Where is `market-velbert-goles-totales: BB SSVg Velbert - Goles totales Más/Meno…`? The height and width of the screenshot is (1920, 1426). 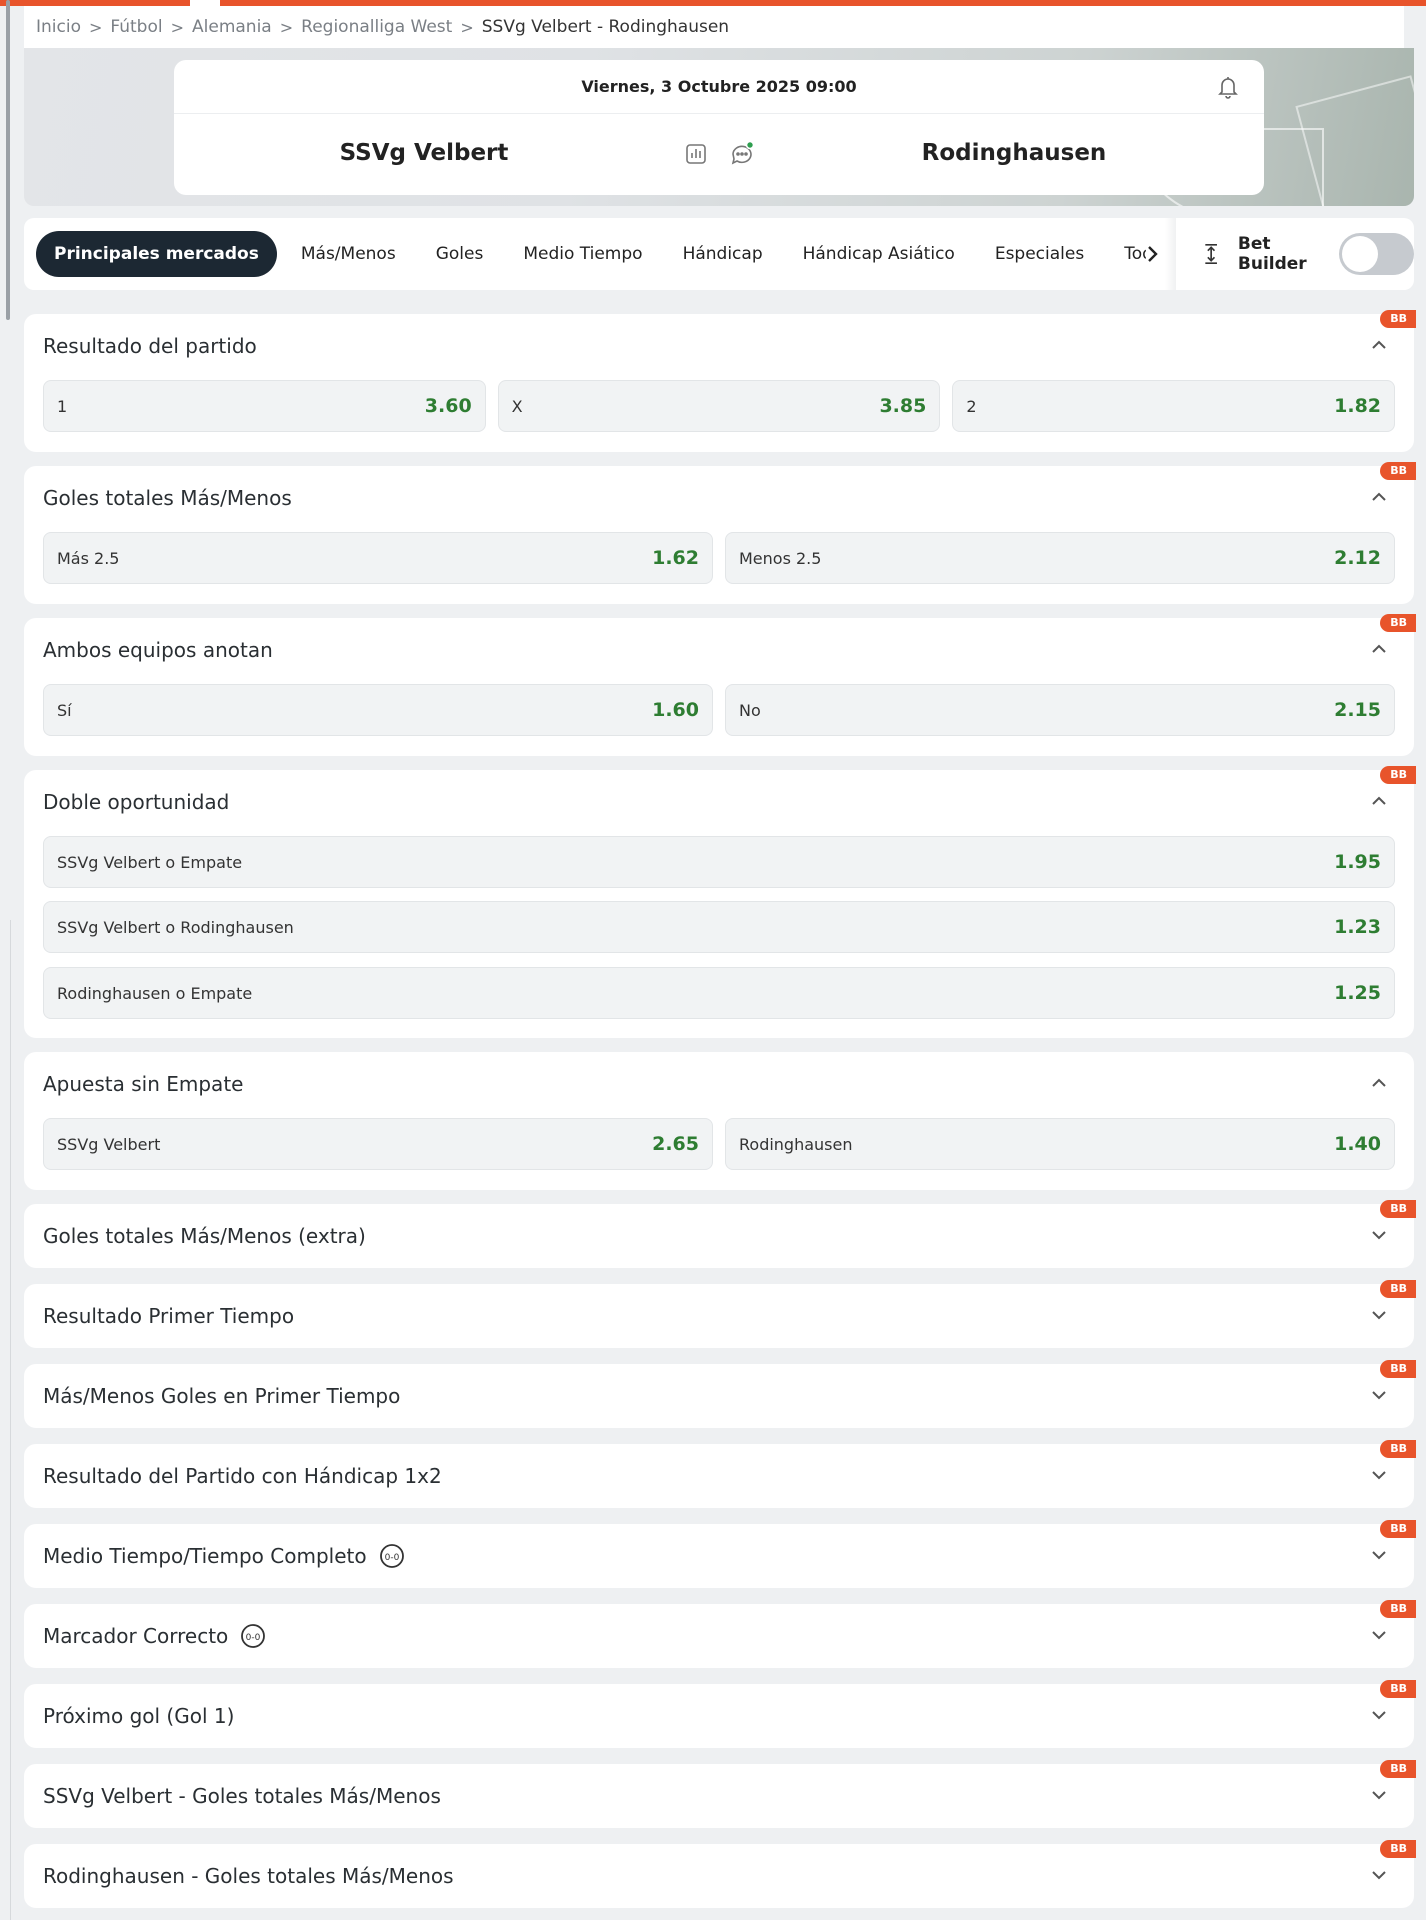 market-velbert-goles-totales: BB SSVg Velbert - Goles totales Más/Meno… is located at coordinates (720, 1794).